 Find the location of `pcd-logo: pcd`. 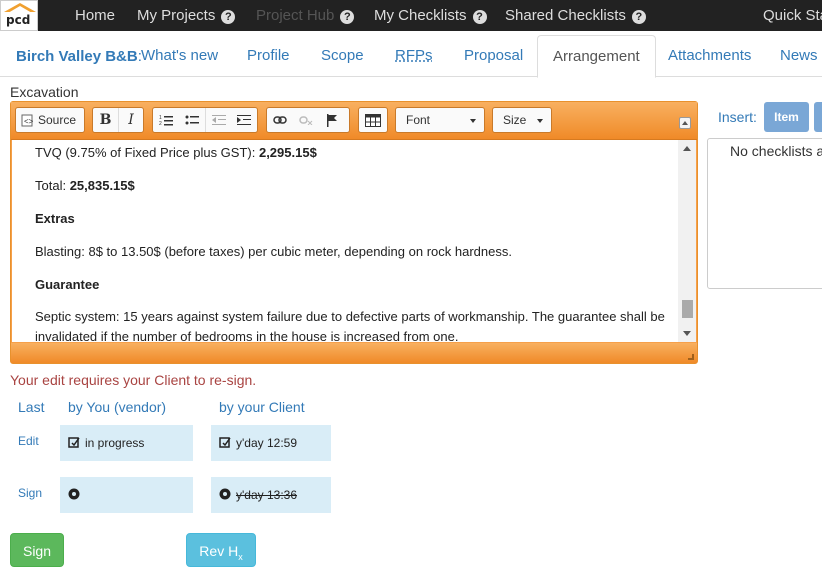

pcd-logo: pcd is located at coordinates (19, 15).